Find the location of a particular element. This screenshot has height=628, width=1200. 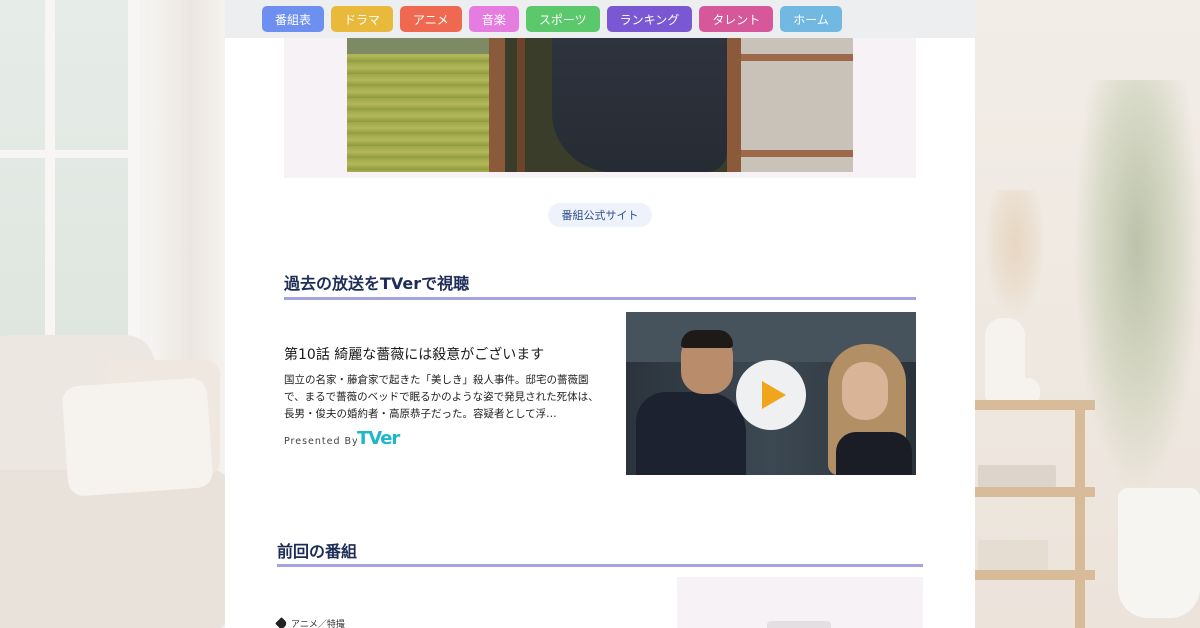

category-nav: 番組表 ドラマ アニメ 音楽 スポーツ ランキング タレント ホーム is located at coordinates (600, 19).